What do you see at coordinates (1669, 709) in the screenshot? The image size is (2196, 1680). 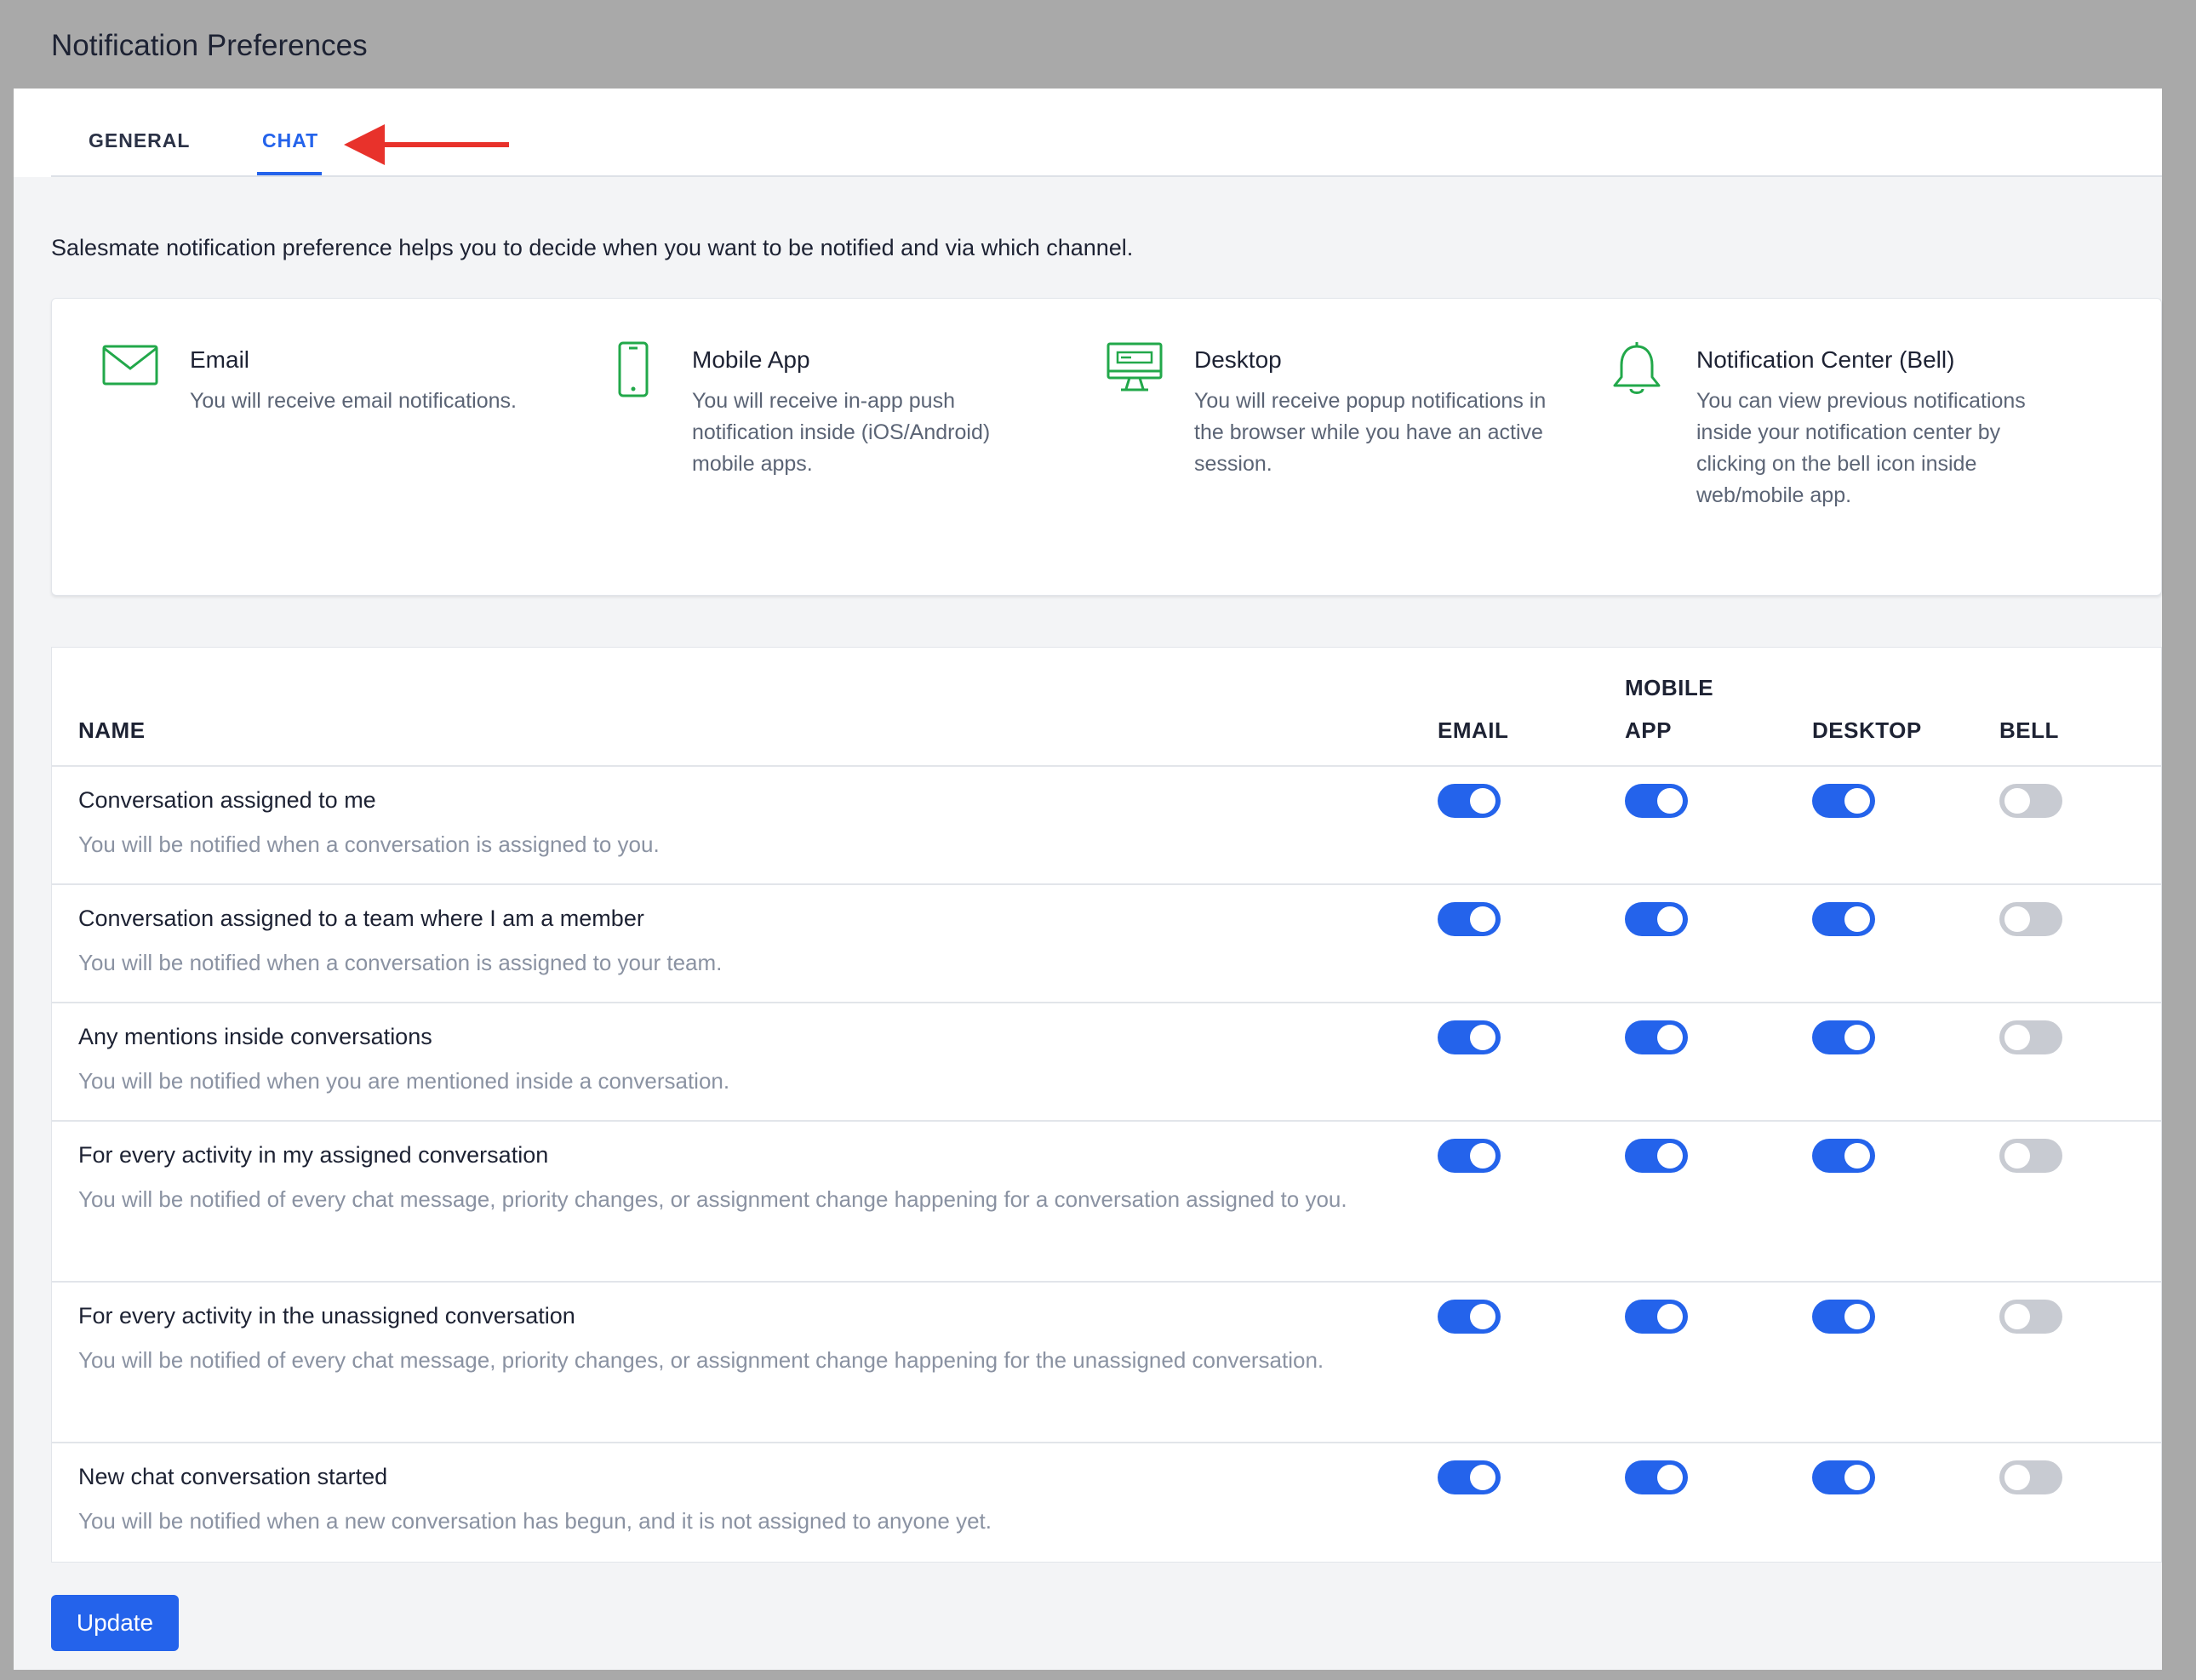 I see `column-header-mobile-app: MOBILE APP` at bounding box center [1669, 709].